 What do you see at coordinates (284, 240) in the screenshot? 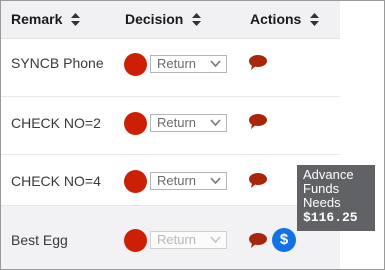
I see `dollar-icon: $` at bounding box center [284, 240].